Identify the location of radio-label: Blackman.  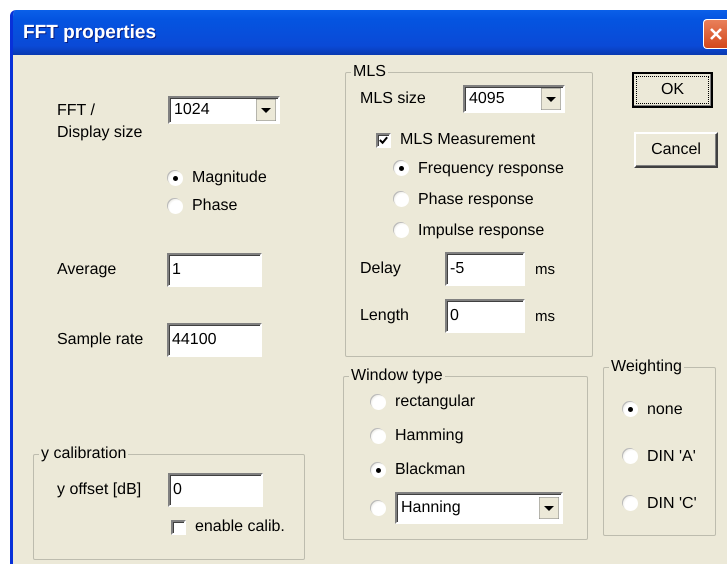
(430, 470).